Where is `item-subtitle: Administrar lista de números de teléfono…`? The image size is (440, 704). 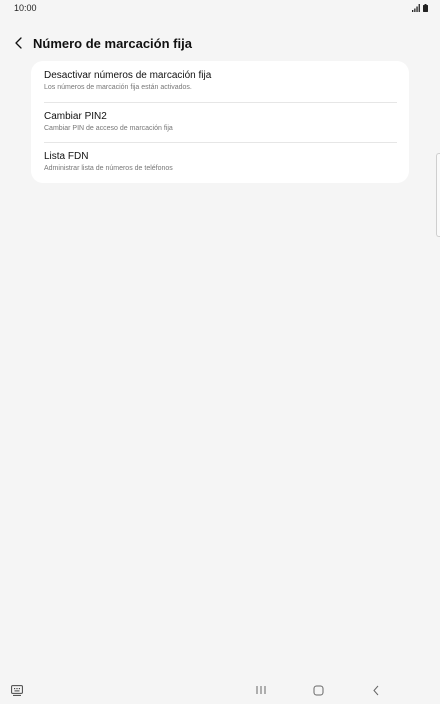 item-subtitle: Administrar lista de números de teléfono… is located at coordinates (108, 169).